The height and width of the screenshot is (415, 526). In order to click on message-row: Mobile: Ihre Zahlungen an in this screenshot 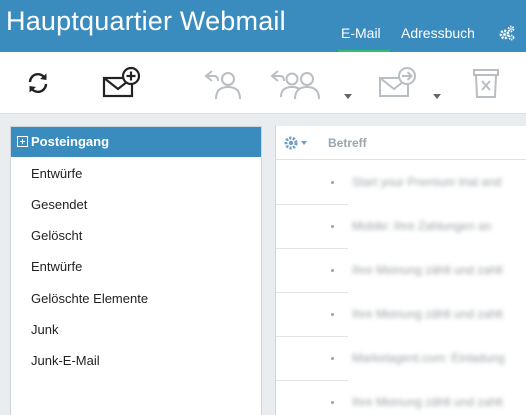, I will do `click(401, 227)`.